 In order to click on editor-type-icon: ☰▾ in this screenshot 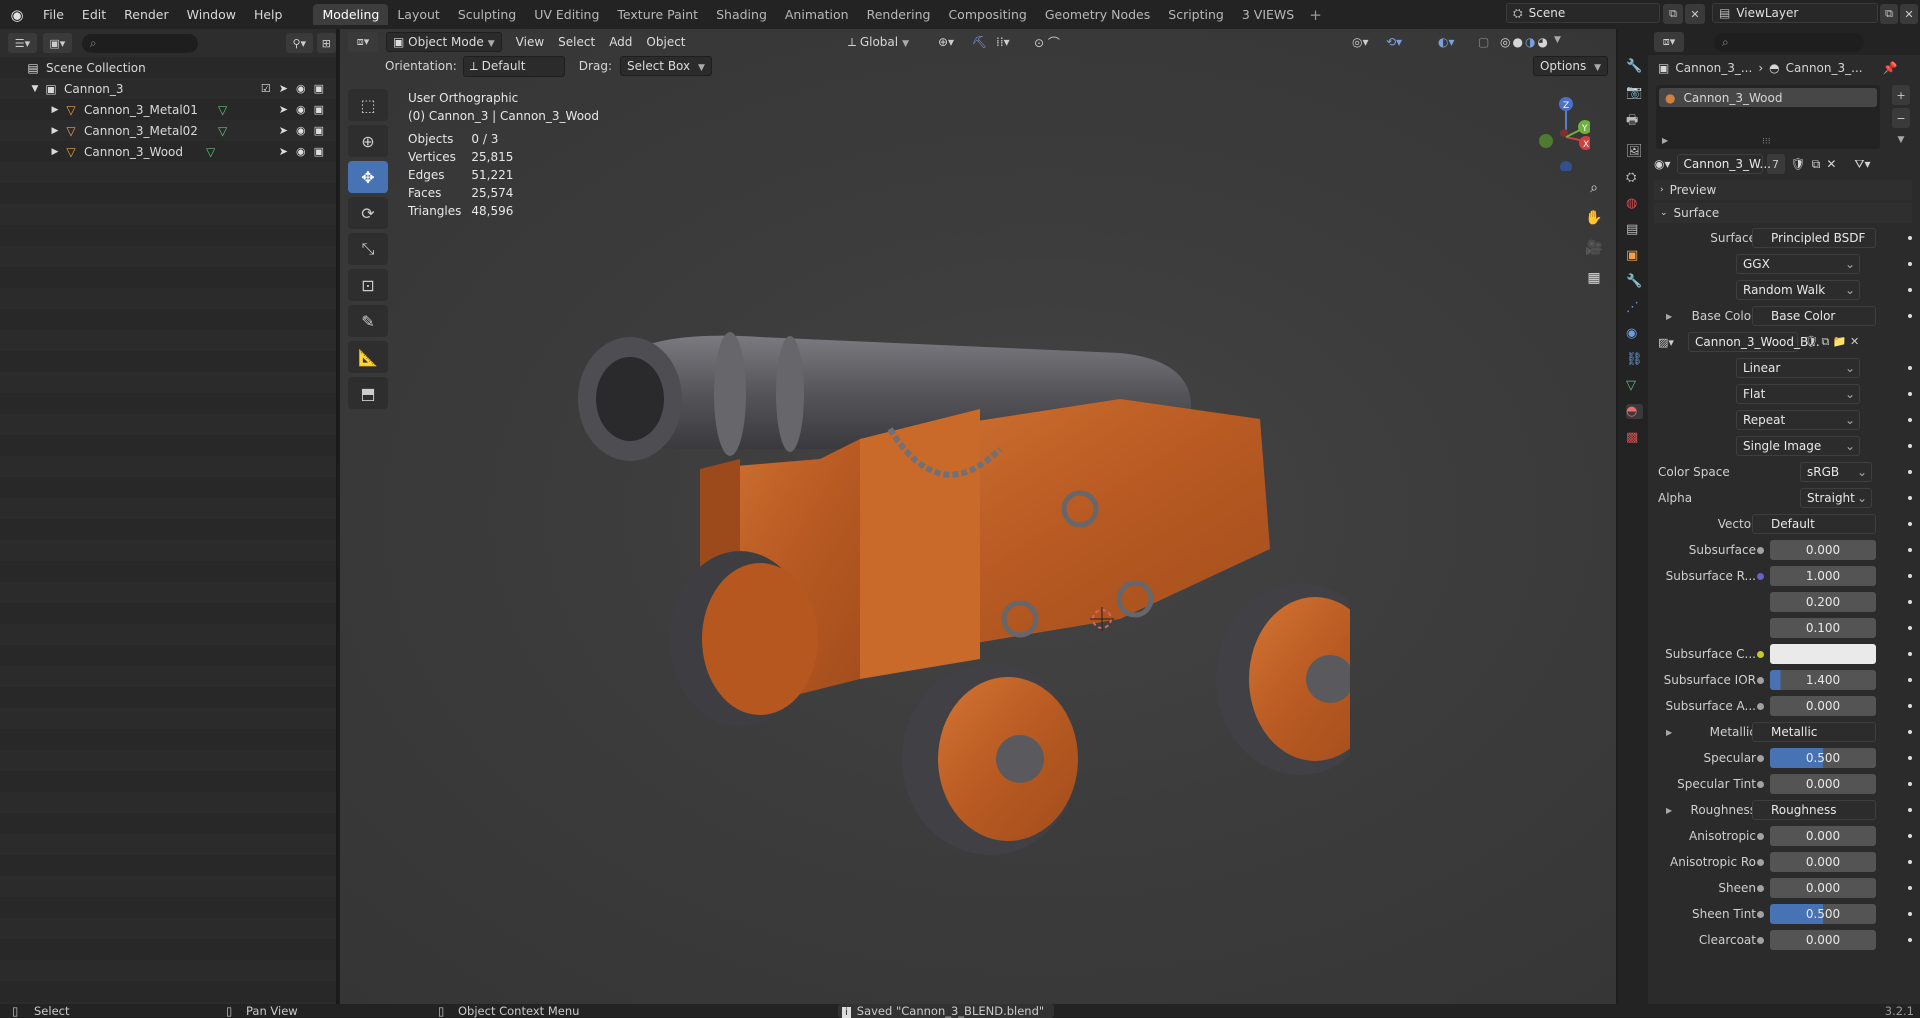, I will do `click(22, 43)`.